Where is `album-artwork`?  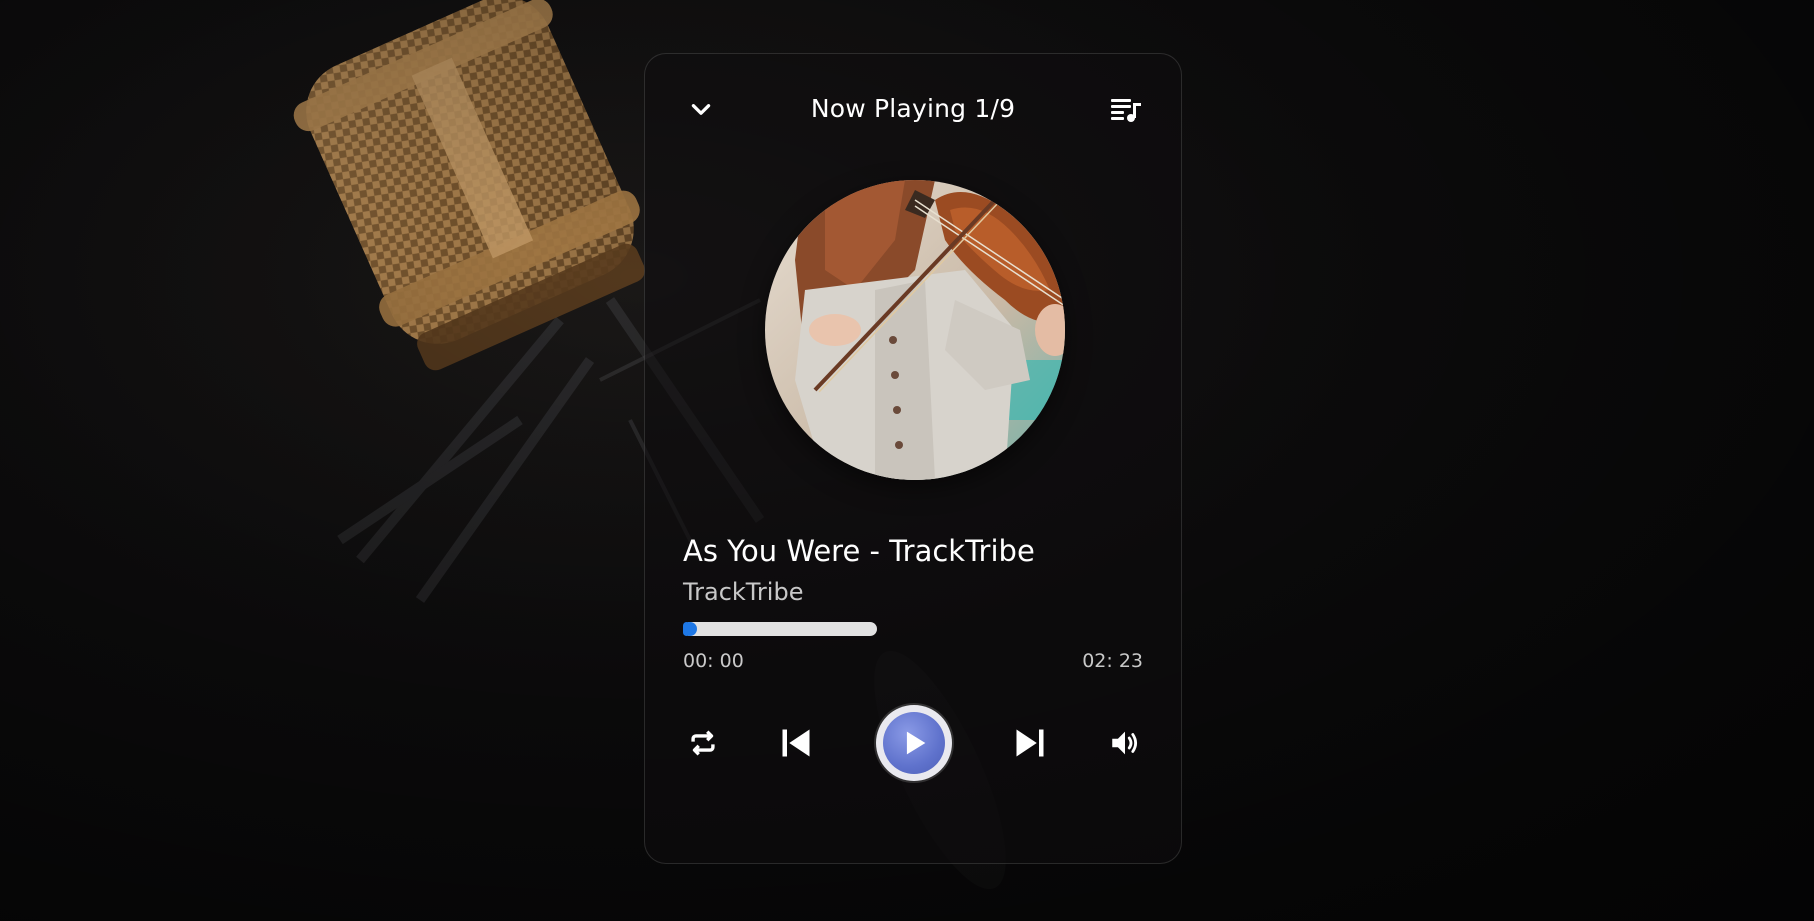 album-artwork is located at coordinates (915, 330).